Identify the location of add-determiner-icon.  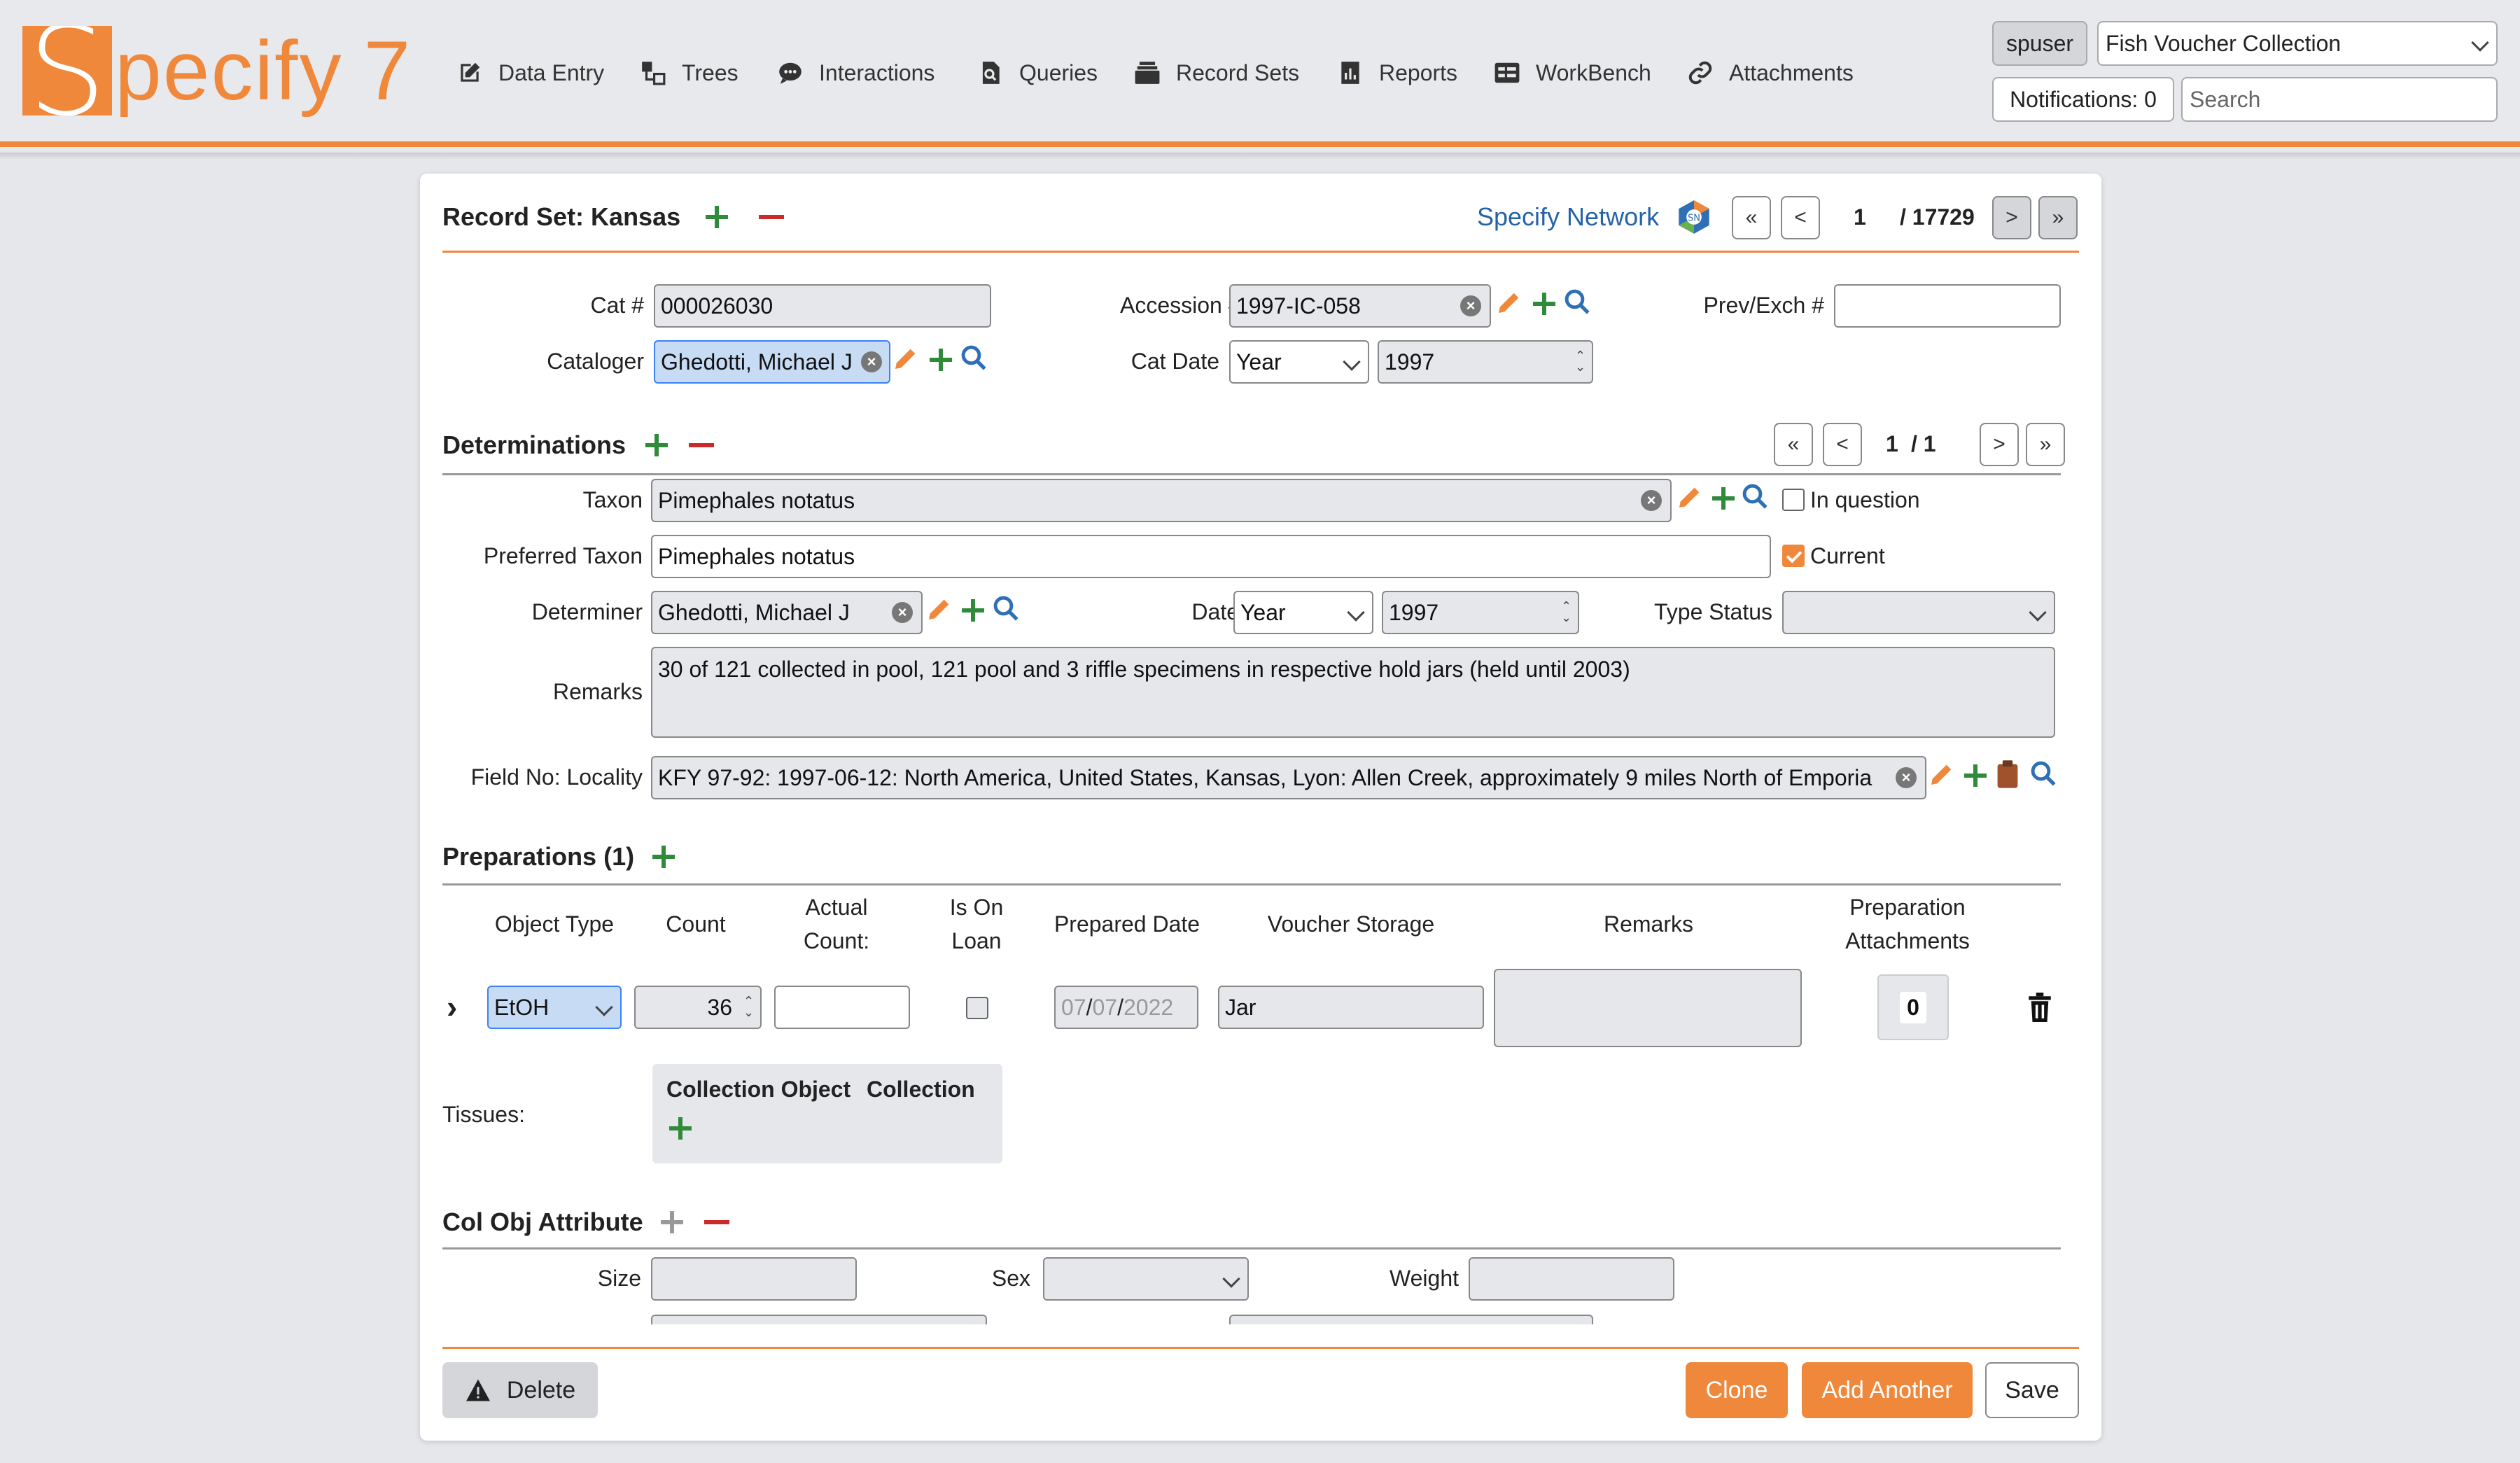
(973, 610).